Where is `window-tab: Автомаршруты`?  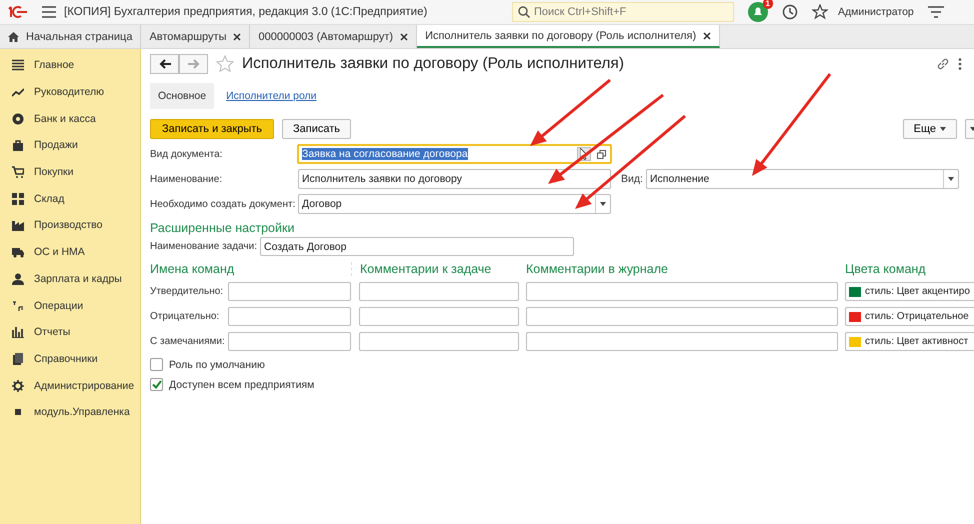 window-tab: Автомаршруты is located at coordinates (195, 36).